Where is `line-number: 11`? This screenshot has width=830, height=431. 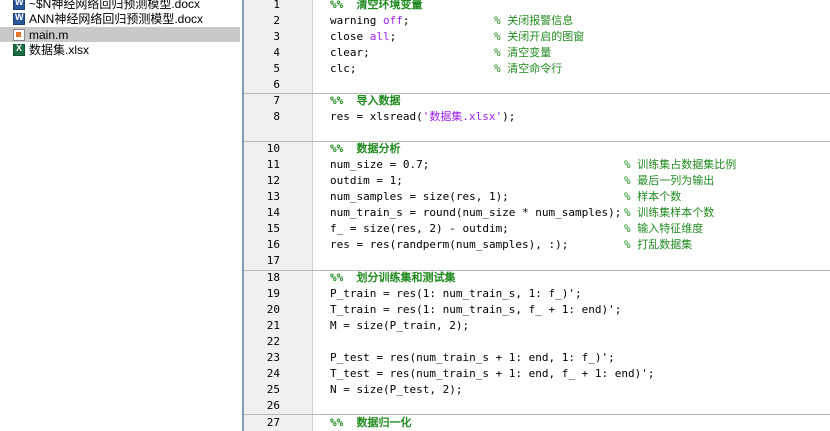 line-number: 11 is located at coordinates (273, 164).